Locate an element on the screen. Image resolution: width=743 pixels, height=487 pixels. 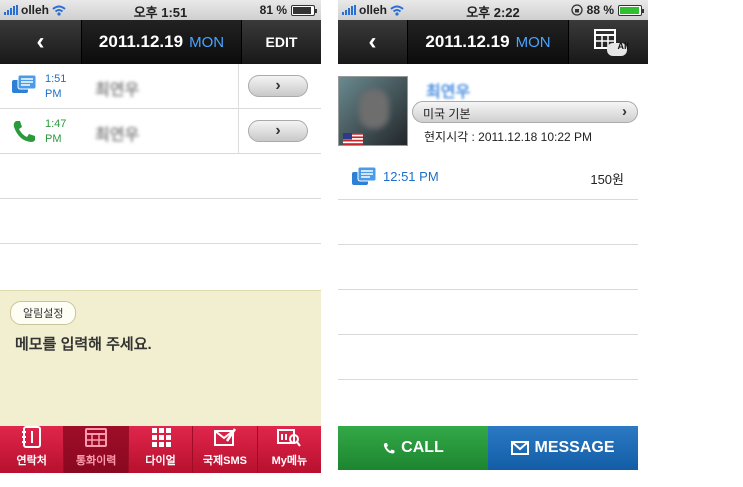
action-bar: CALL MESSAGE is located at coordinates (488, 448).